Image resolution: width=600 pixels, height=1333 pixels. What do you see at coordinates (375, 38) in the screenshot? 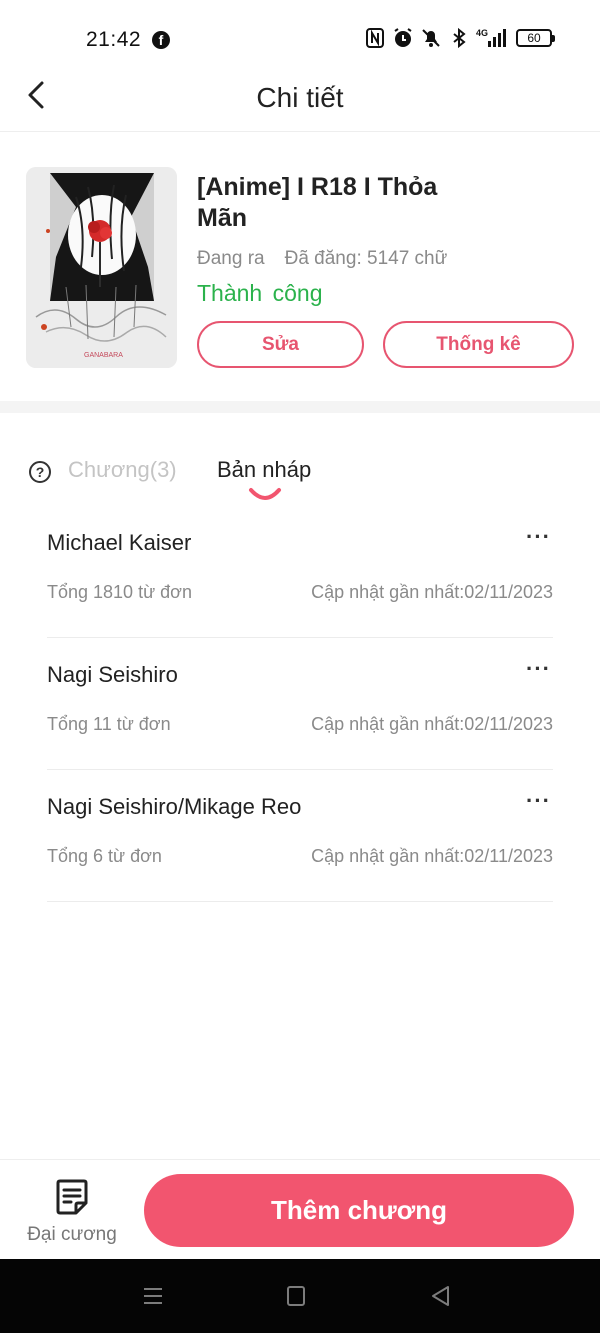
I see `nfc-icon` at bounding box center [375, 38].